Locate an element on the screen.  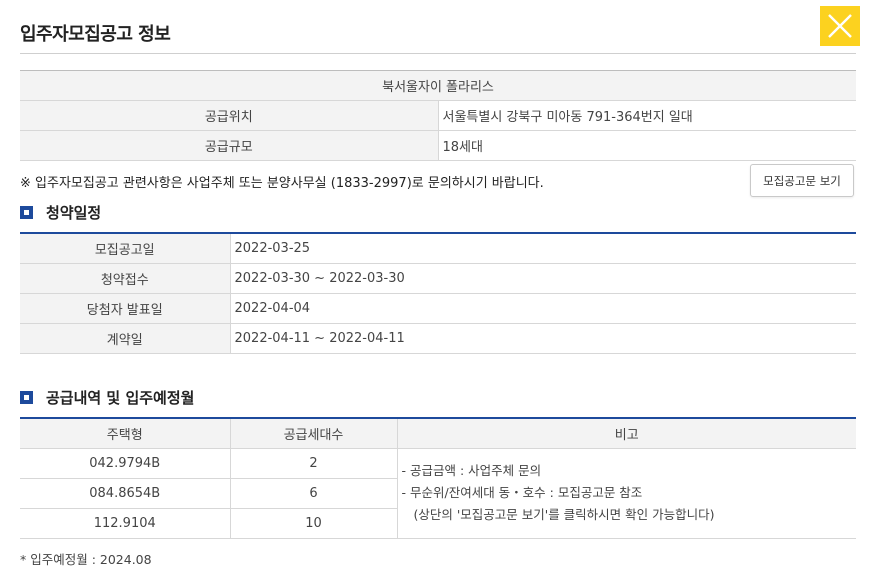
table-row: 계약일 2022-04-11 ~ 2022-04-11 is located at coordinates (438, 338).